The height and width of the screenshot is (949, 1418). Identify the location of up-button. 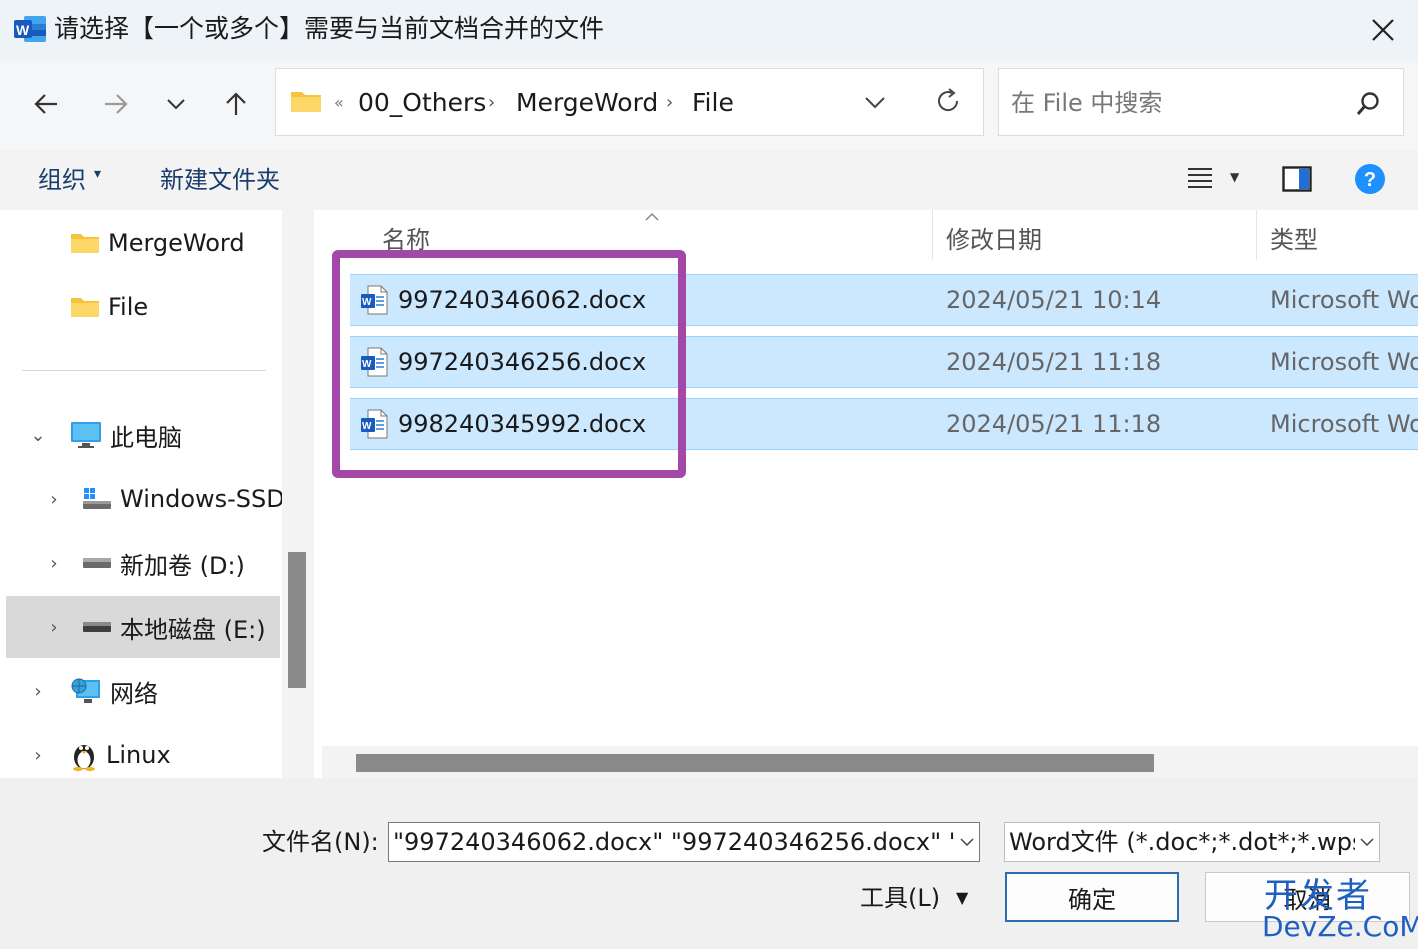
(236, 104).